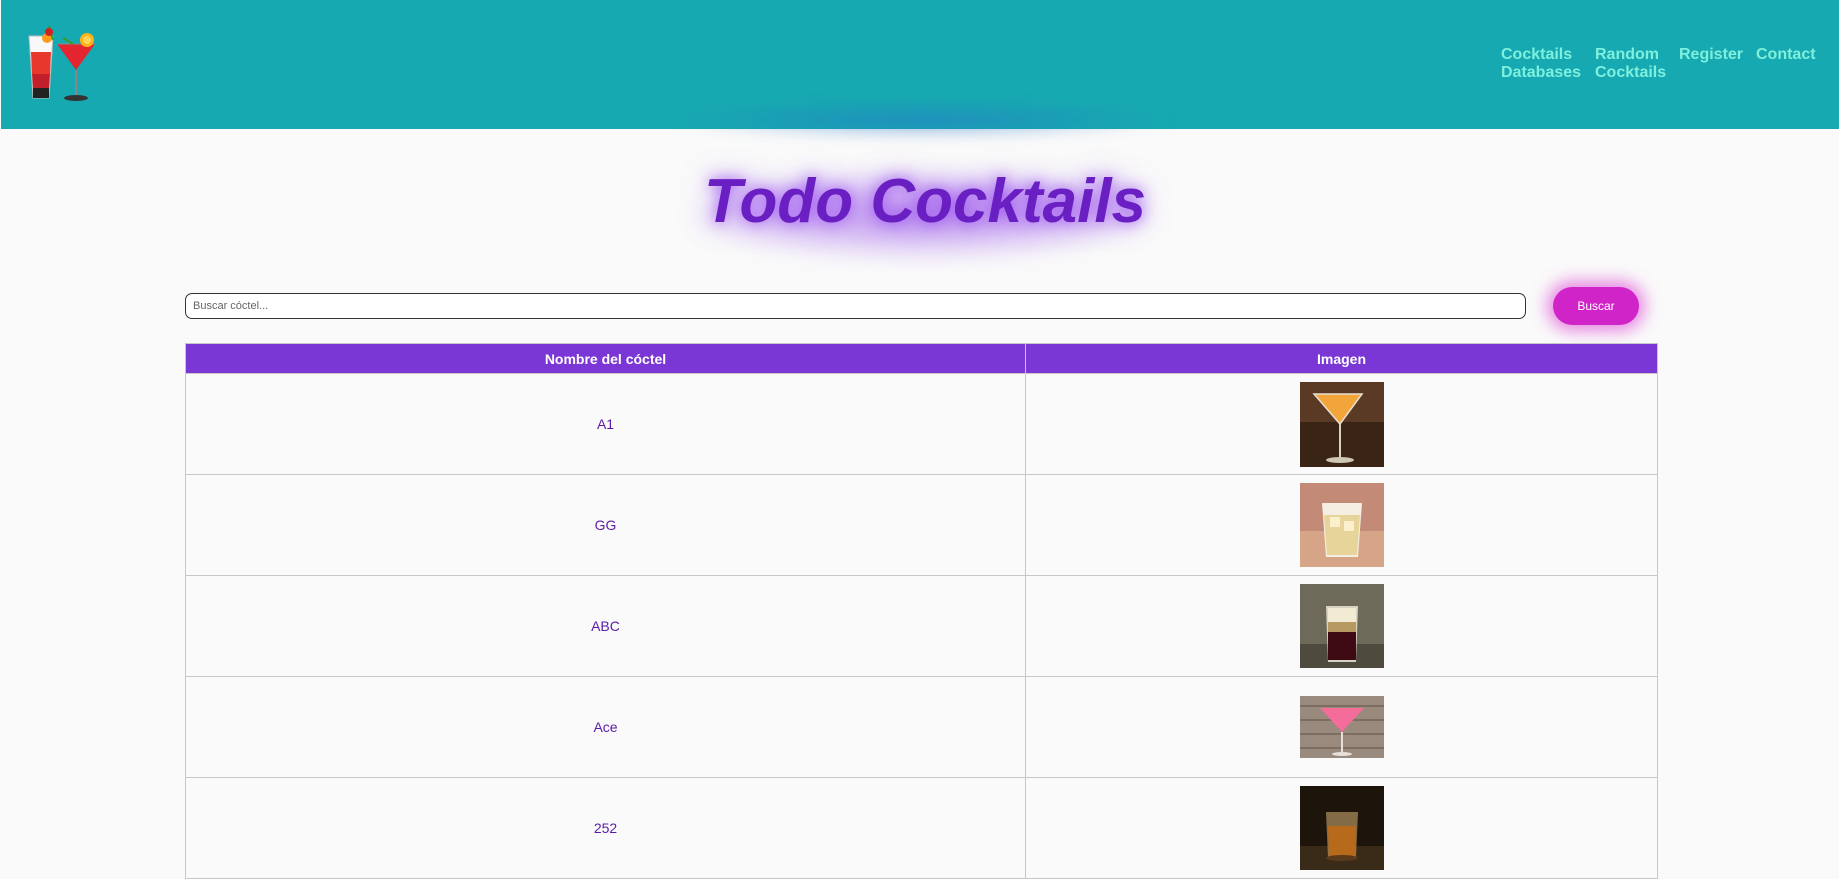  What do you see at coordinates (1791, 64) in the screenshot?
I see `nav-link-contact: Contact` at bounding box center [1791, 64].